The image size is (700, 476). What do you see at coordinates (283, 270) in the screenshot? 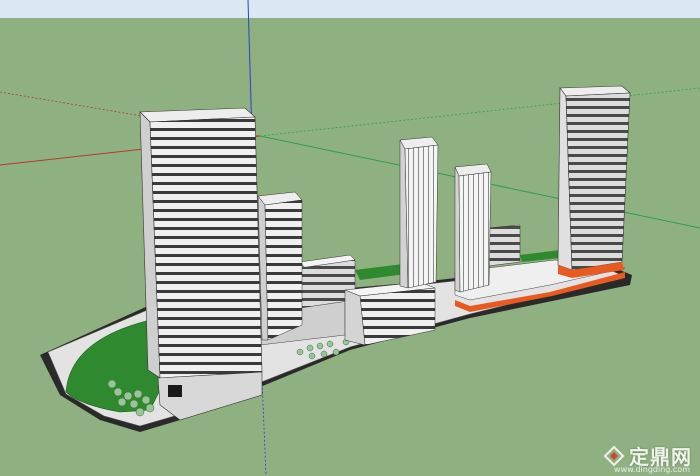
I see `tower-ml-front` at bounding box center [283, 270].